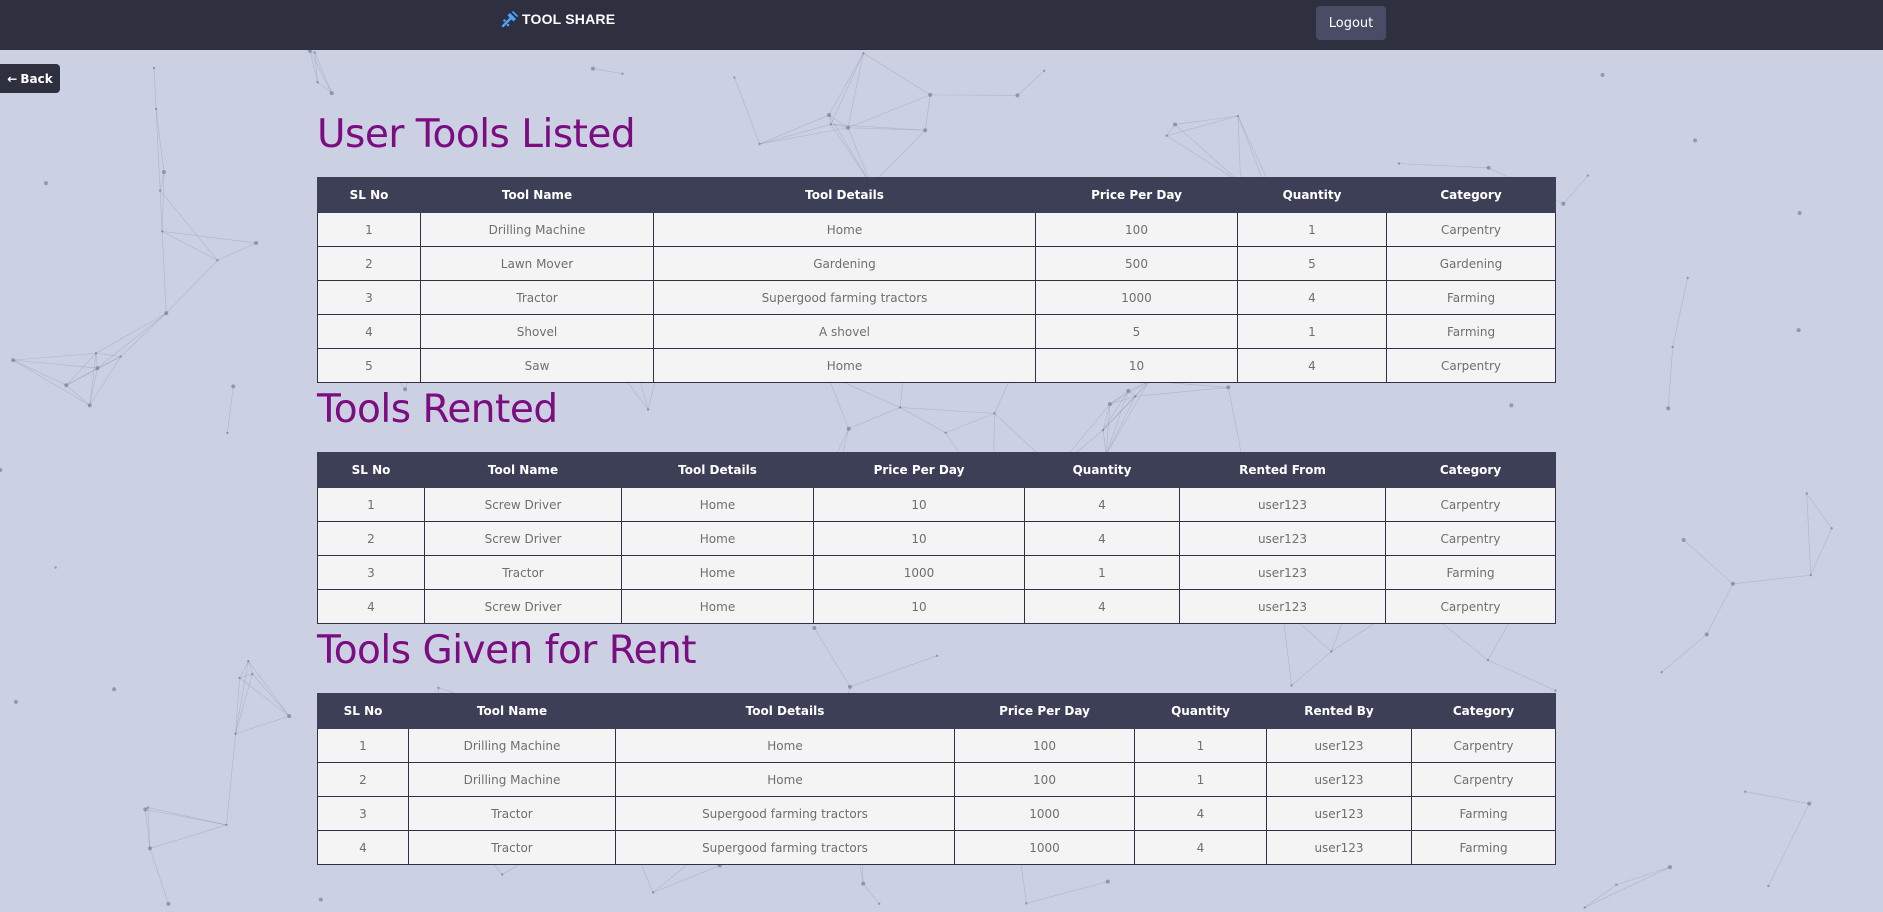 Image resolution: width=1883 pixels, height=912 pixels. I want to click on table-cell: user123, so click(1339, 779).